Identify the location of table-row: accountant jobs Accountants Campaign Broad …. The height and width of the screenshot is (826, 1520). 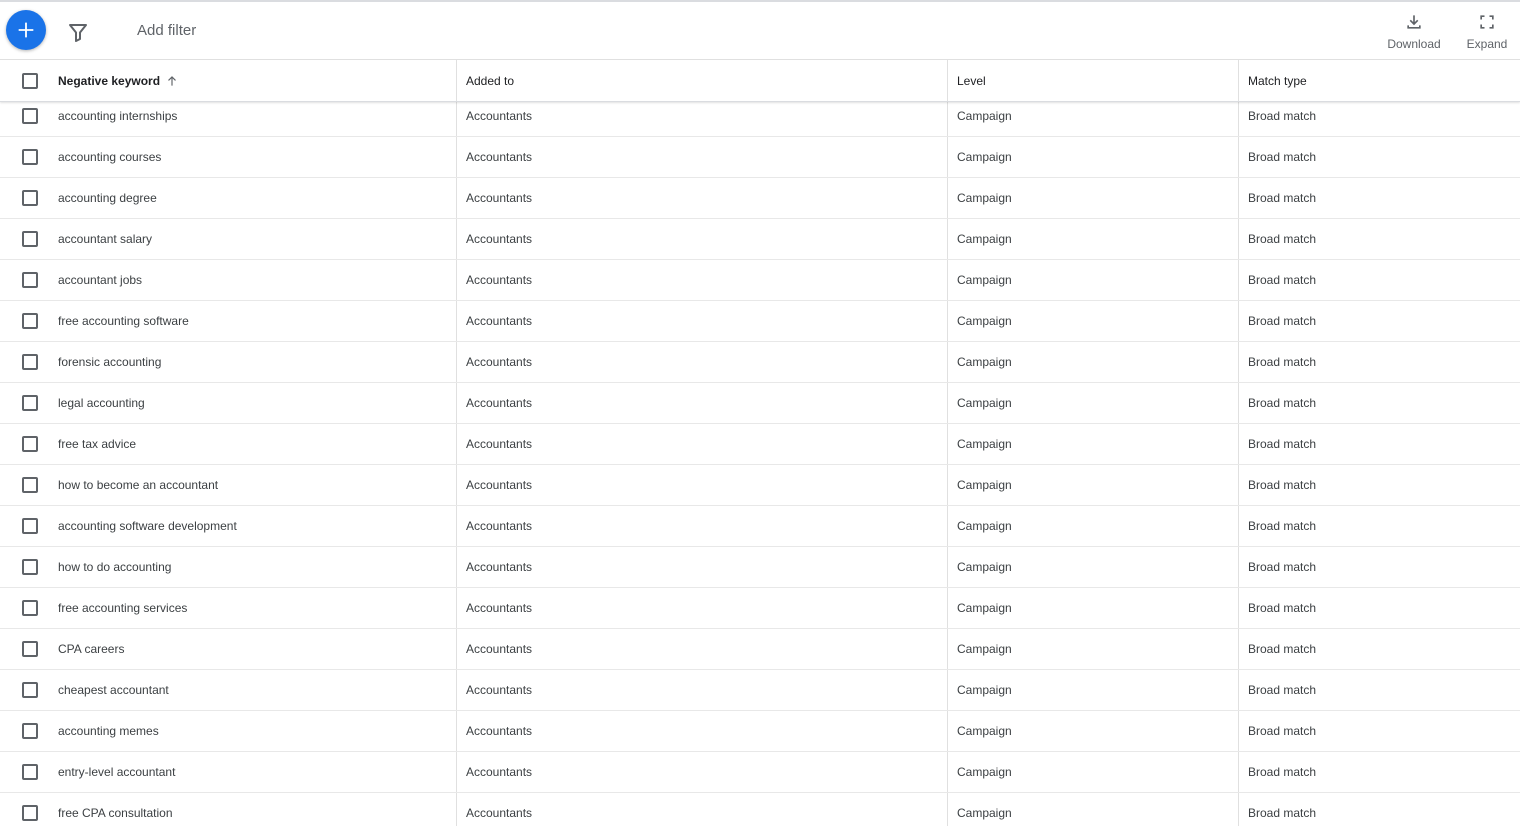
(760, 280).